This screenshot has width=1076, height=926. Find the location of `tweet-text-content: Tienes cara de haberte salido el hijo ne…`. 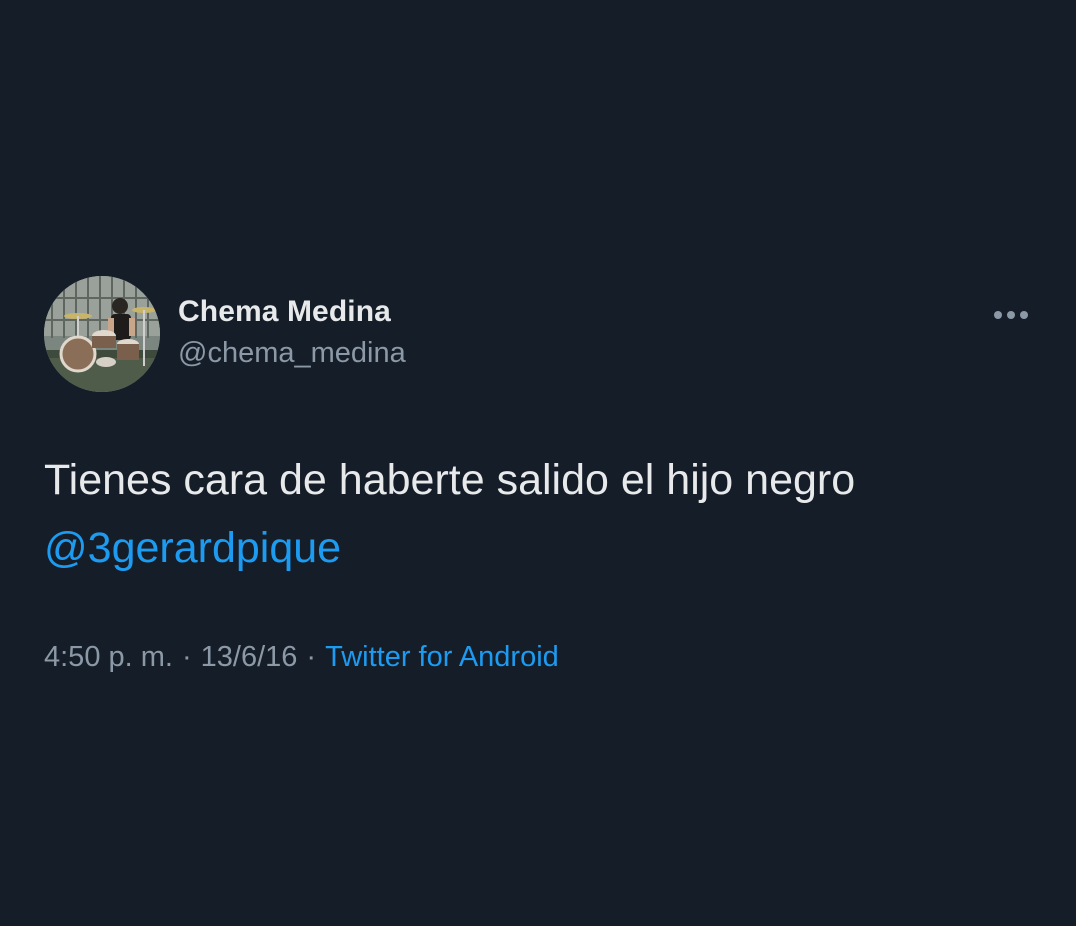

tweet-text-content: Tienes cara de haberte salido el hijo ne… is located at coordinates (450, 480).